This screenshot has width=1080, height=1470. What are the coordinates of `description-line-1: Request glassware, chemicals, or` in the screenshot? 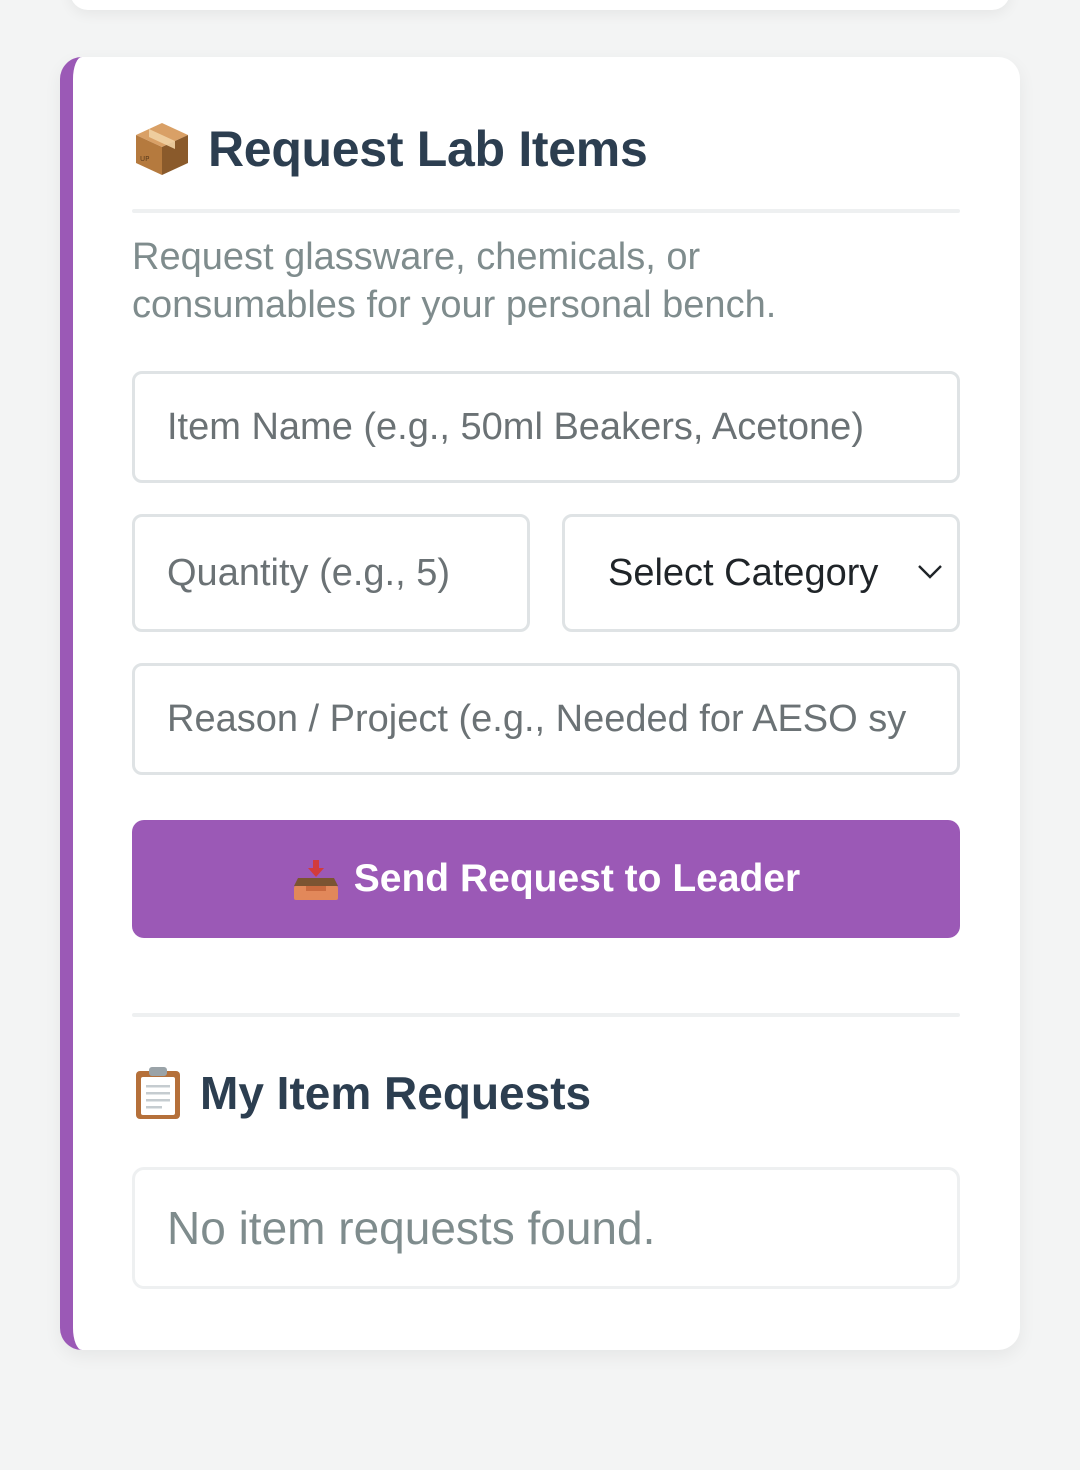 It's located at (416, 257).